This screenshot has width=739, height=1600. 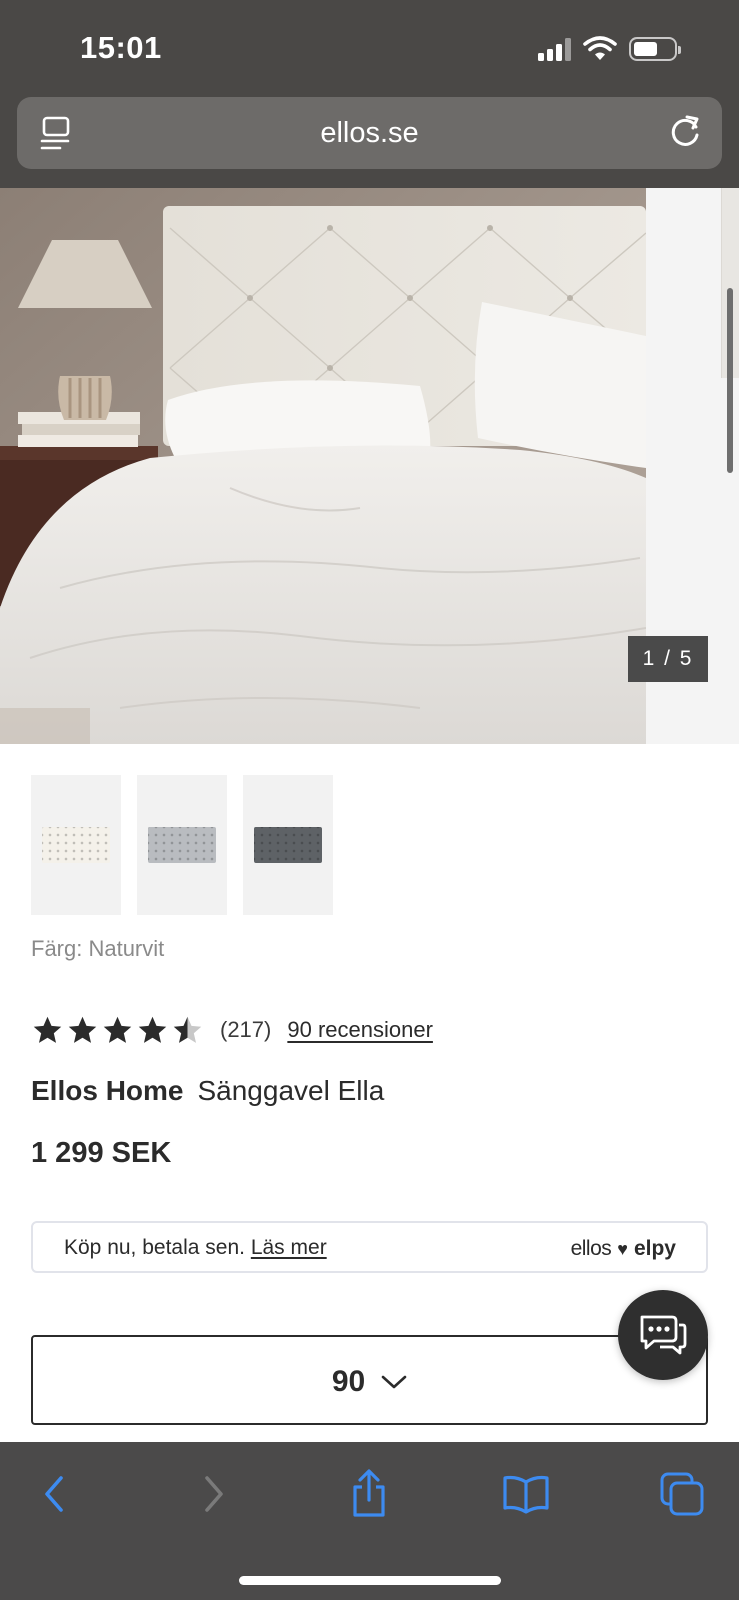 I want to click on cellular-signal-icon, so click(x=554, y=49).